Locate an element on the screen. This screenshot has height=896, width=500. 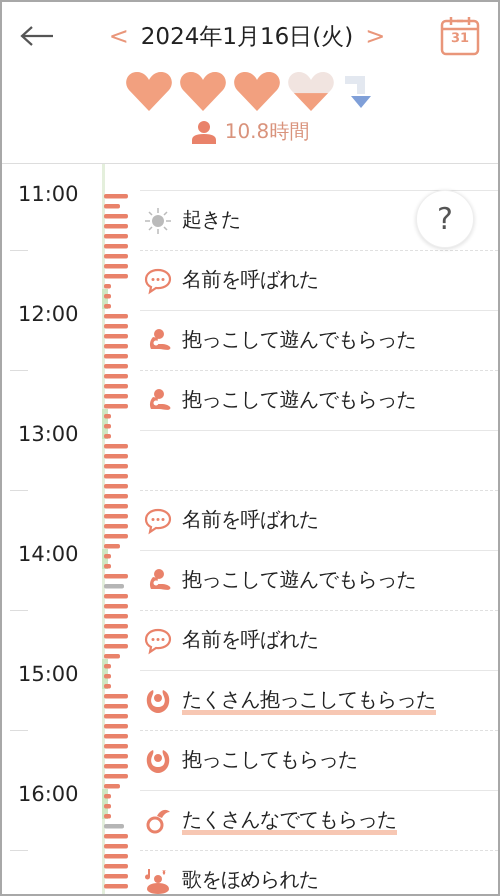
next-day-button: > is located at coordinates (375, 36).